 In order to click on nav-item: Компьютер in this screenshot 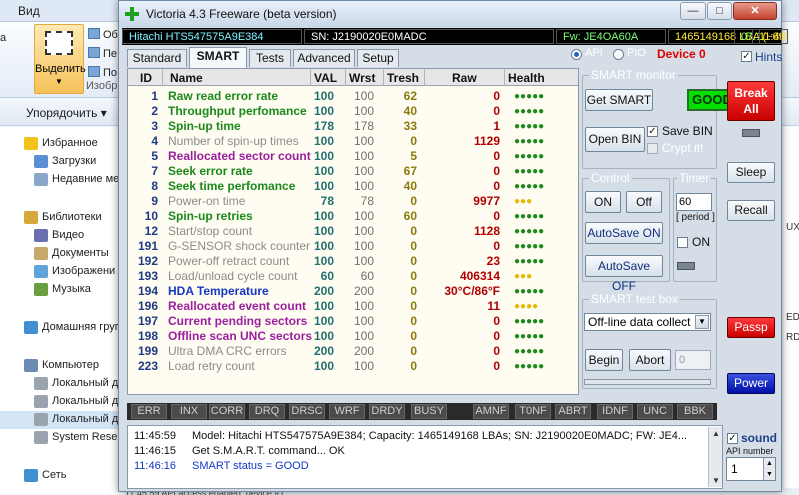, I will do `click(62, 366)`.